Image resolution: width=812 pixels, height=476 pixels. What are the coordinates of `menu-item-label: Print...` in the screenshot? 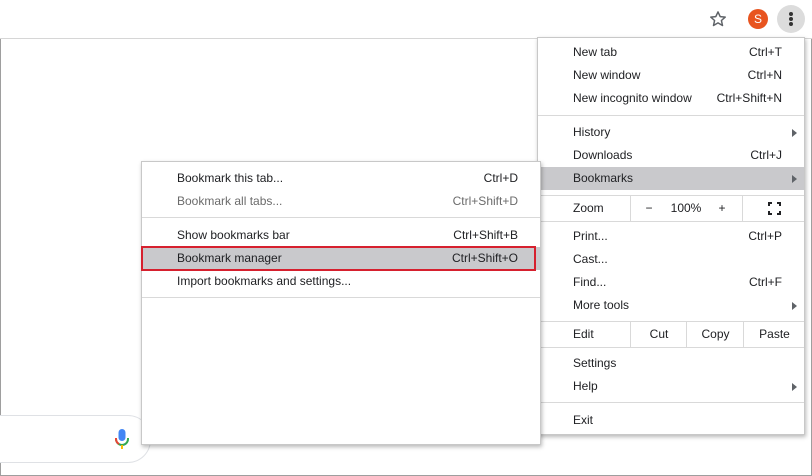 It's located at (590, 236).